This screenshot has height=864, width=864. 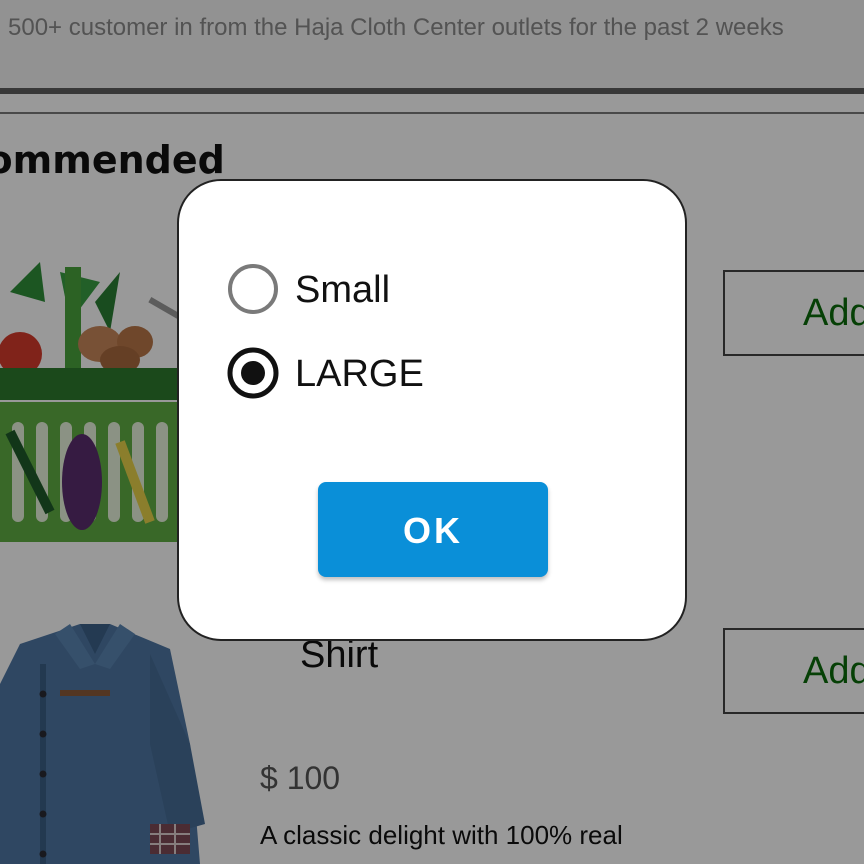 I want to click on ok-button: OK, so click(x=433, y=529).